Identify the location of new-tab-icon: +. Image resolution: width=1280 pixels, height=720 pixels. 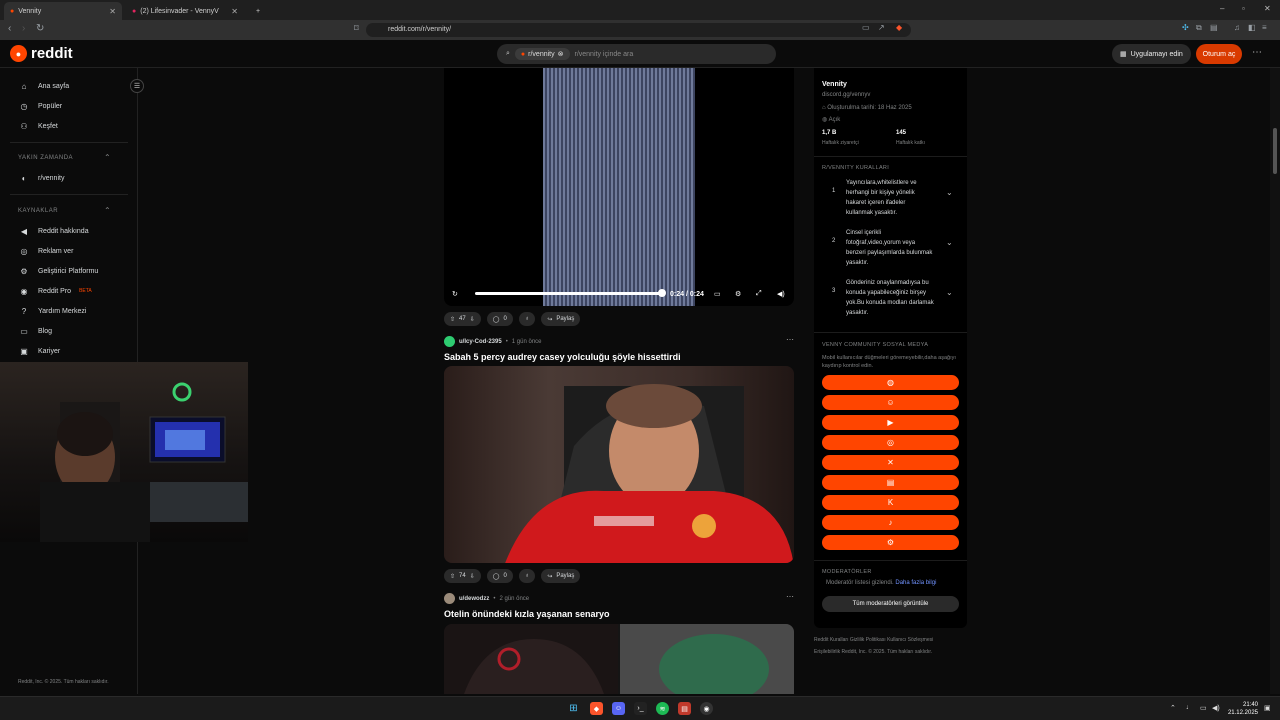
(258, 11).